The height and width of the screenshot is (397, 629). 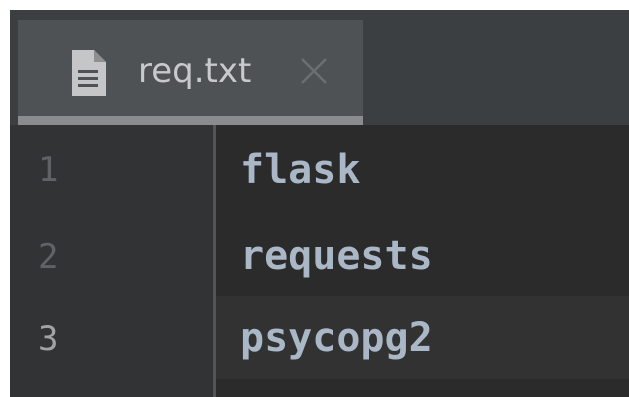 I want to click on active-tab-indicator, so click(x=190, y=120).